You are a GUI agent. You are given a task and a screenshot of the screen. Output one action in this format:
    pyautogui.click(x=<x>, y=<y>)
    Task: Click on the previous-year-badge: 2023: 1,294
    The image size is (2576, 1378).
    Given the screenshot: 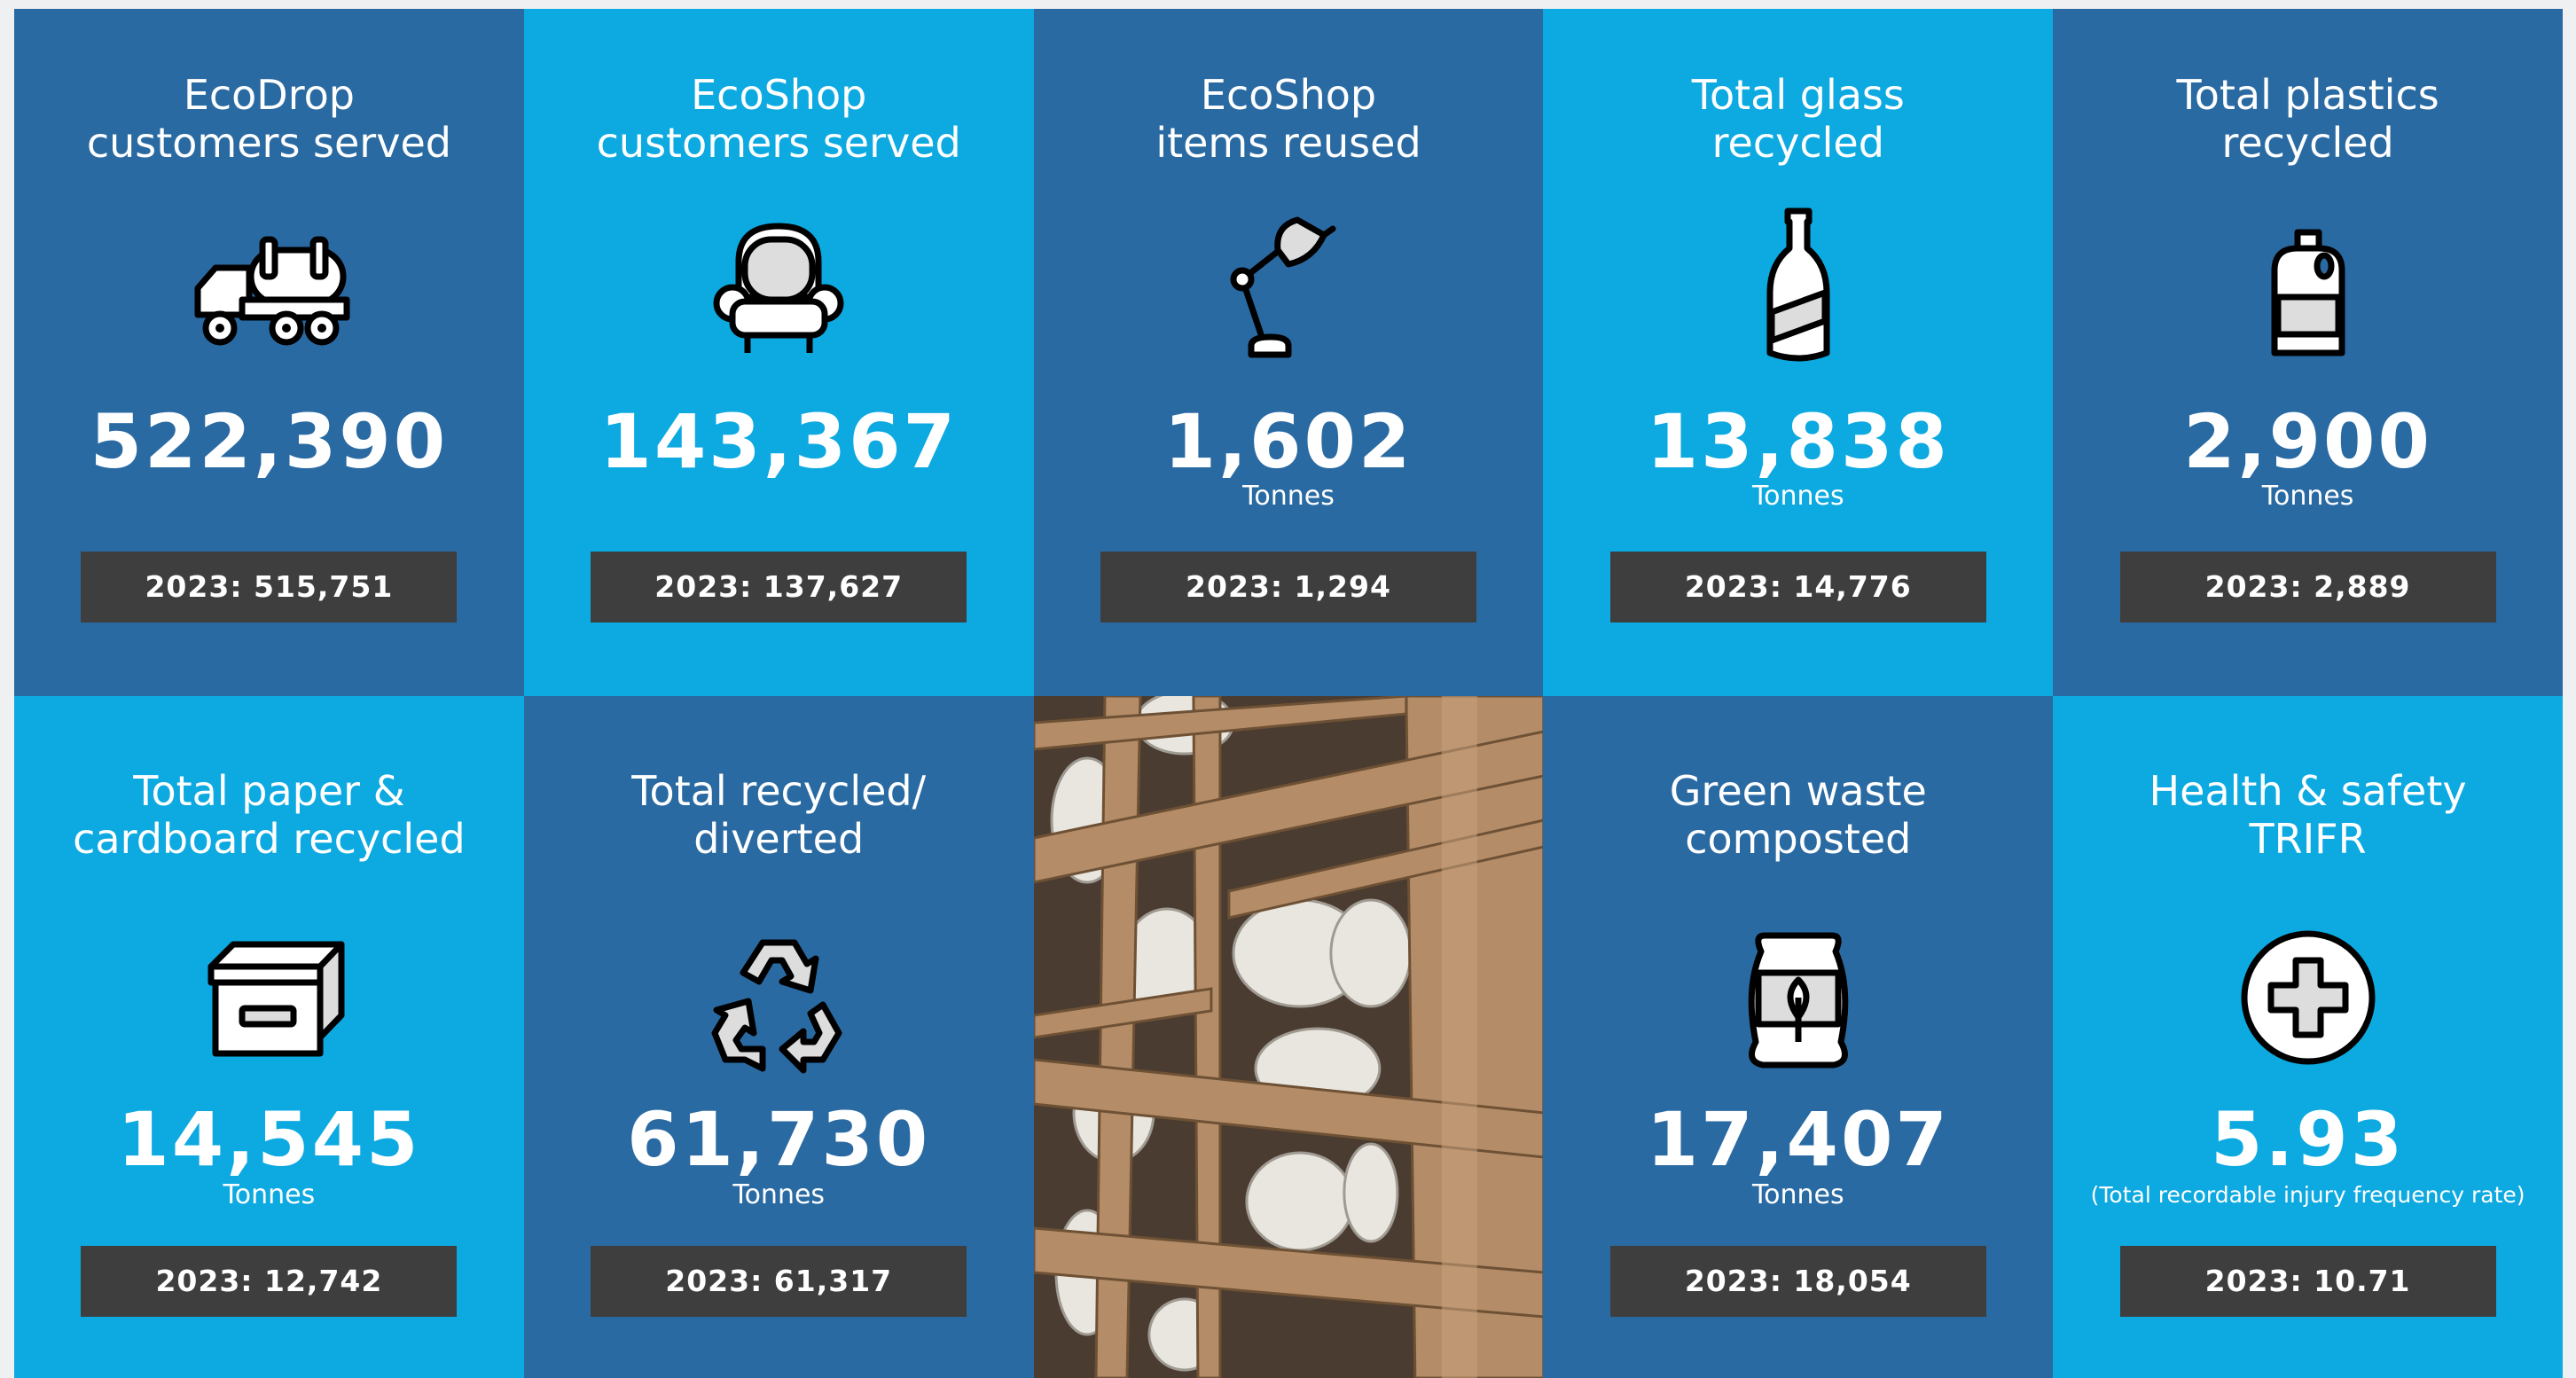 What is the action you would take?
    pyautogui.click(x=1288, y=587)
    